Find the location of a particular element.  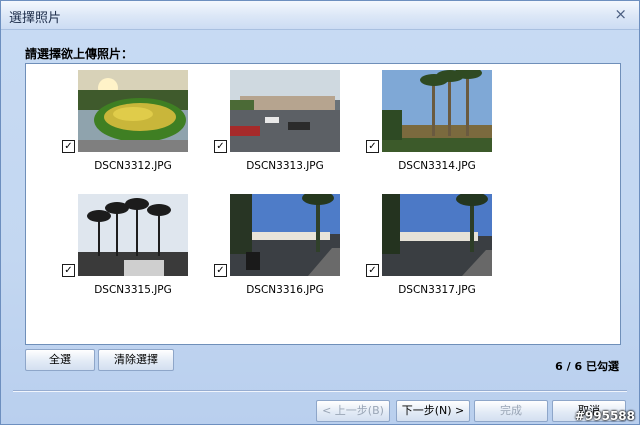

prev-button: < 上一步(B) is located at coordinates (353, 411).